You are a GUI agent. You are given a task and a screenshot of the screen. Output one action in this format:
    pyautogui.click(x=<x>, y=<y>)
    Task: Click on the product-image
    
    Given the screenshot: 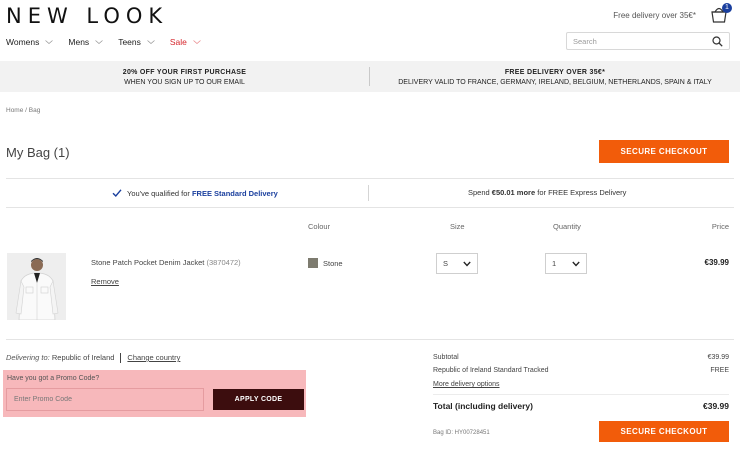 What is the action you would take?
    pyautogui.click(x=36, y=286)
    